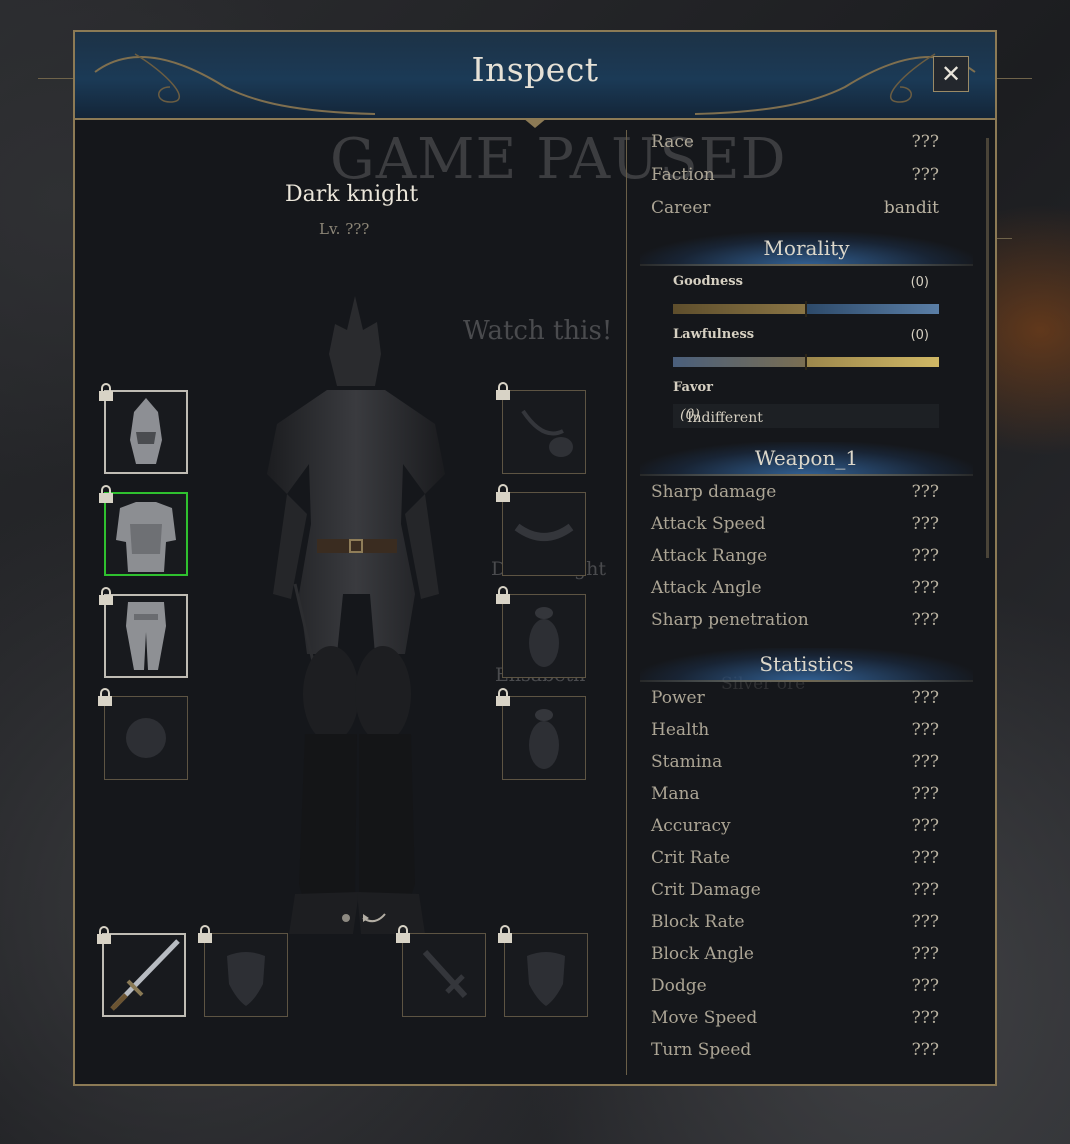  Describe the element at coordinates (806, 416) in the screenshot. I see `favor-value-box: Indifferent (0)` at that location.